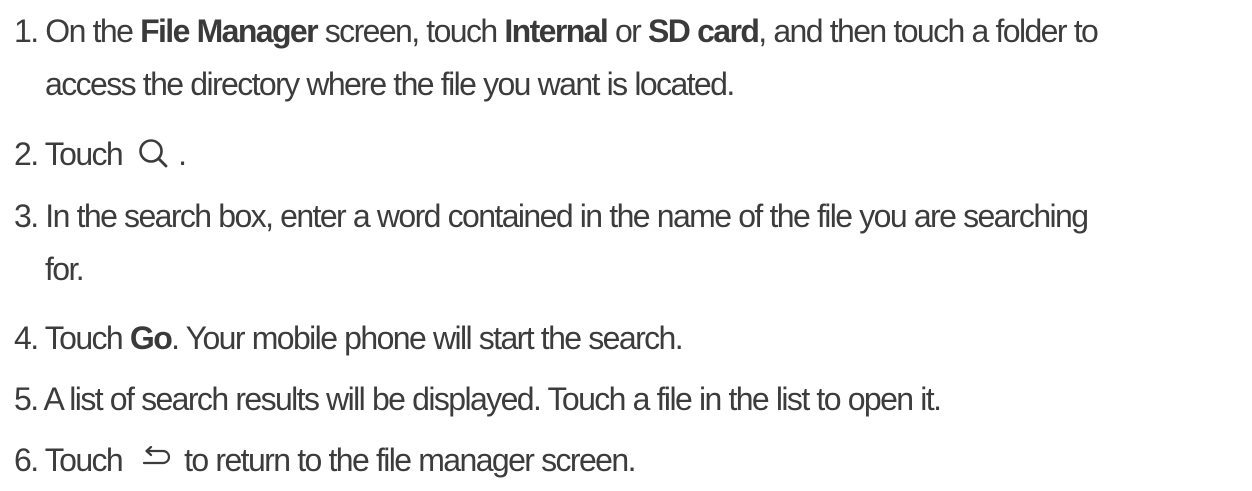  Describe the element at coordinates (630, 154) in the screenshot. I see `step-2: 2. Touch .` at that location.